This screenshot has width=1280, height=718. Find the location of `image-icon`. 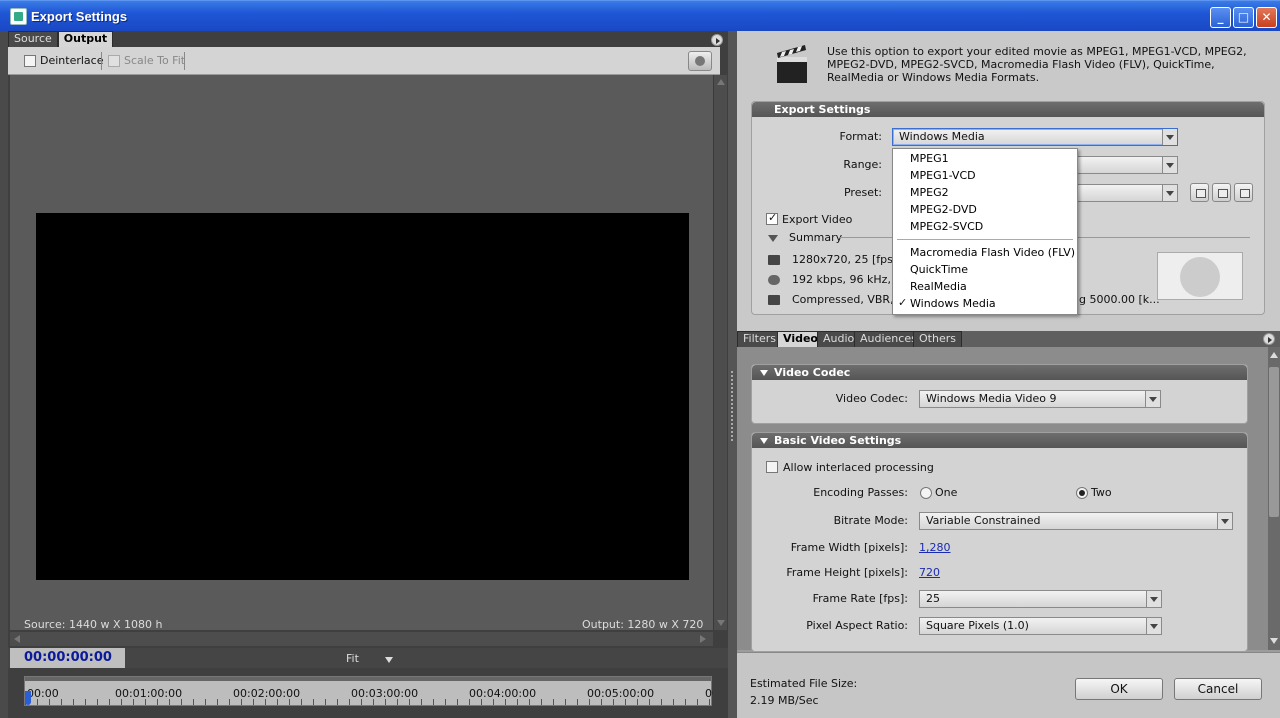

image-icon is located at coordinates (774, 300).